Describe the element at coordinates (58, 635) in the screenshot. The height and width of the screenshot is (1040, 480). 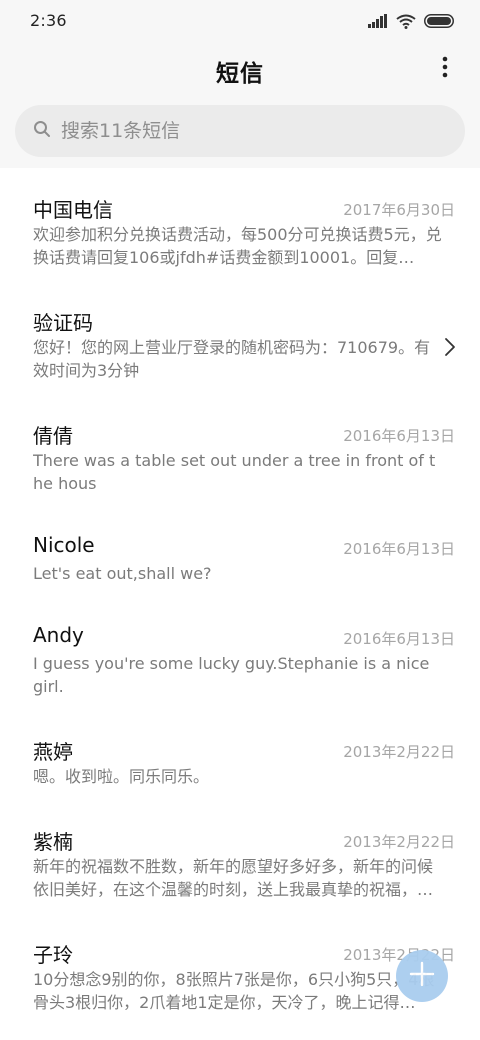
I see `sender-name: Andy` at that location.